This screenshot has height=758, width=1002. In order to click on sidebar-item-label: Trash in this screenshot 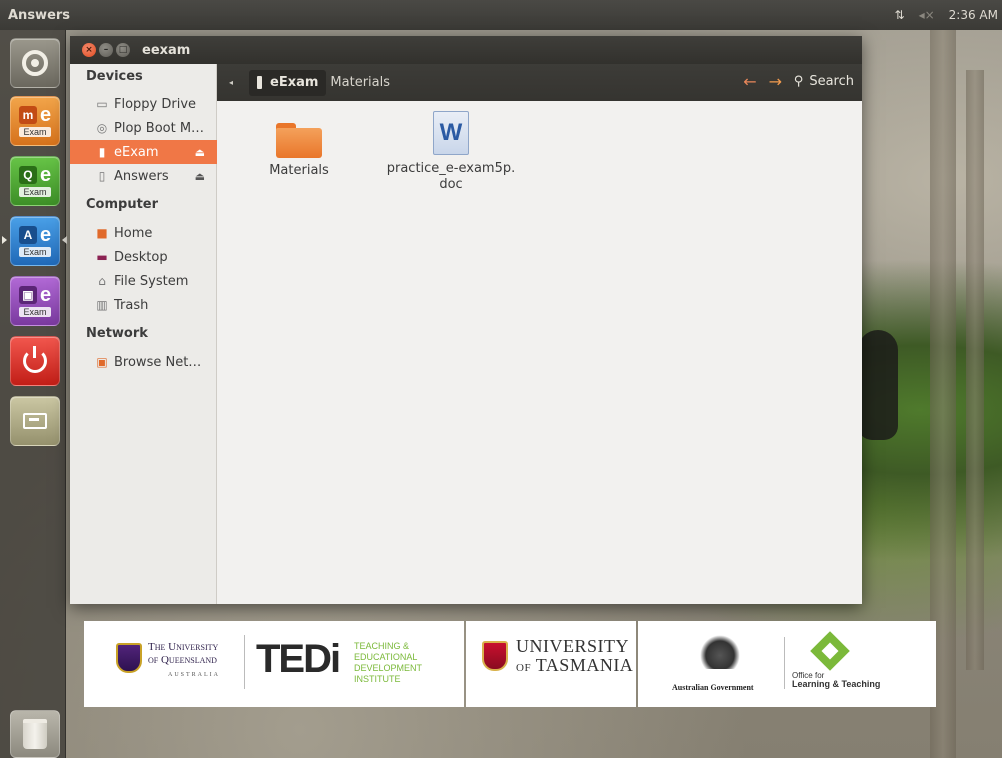, I will do `click(131, 305)`.